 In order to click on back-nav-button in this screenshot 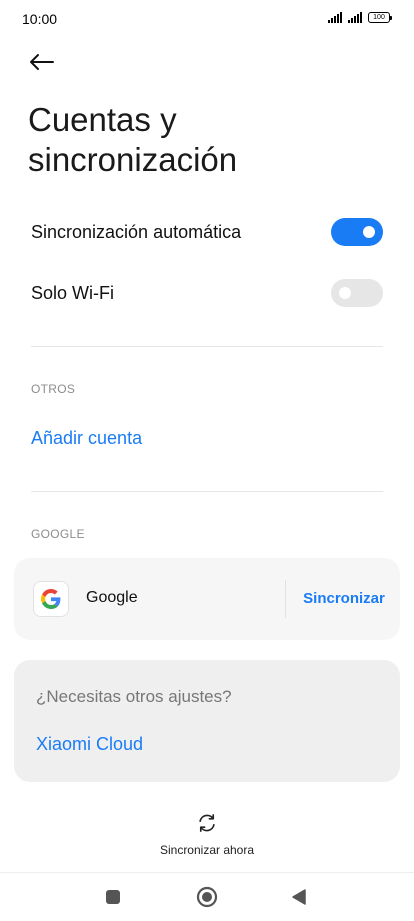, I will do `click(299, 897)`.